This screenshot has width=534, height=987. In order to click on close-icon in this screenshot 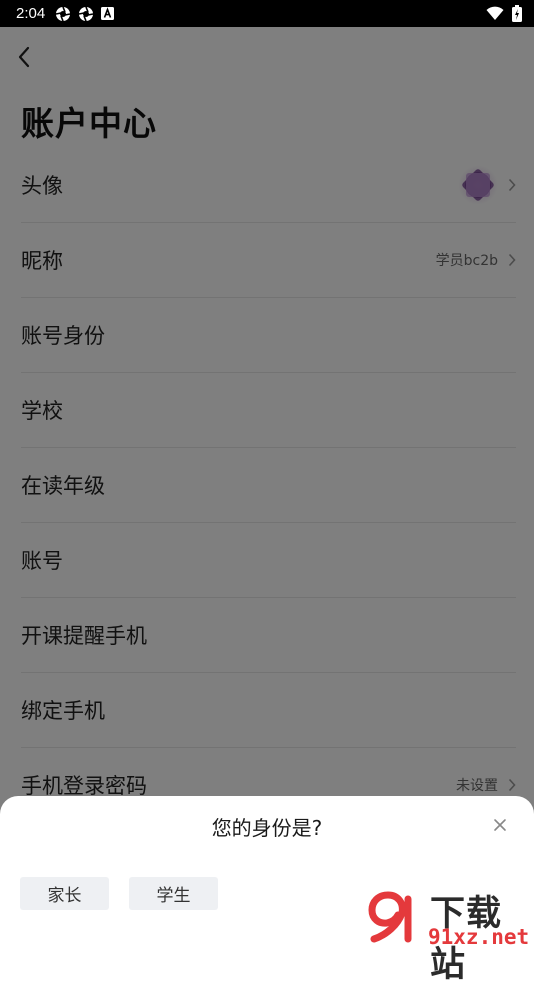, I will do `click(500, 825)`.